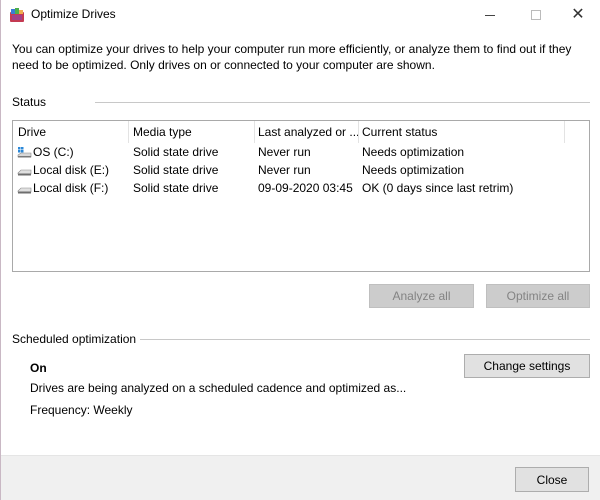 The image size is (600, 500). I want to click on scheduled-optimization-header: Scheduled optimization, so click(74, 339).